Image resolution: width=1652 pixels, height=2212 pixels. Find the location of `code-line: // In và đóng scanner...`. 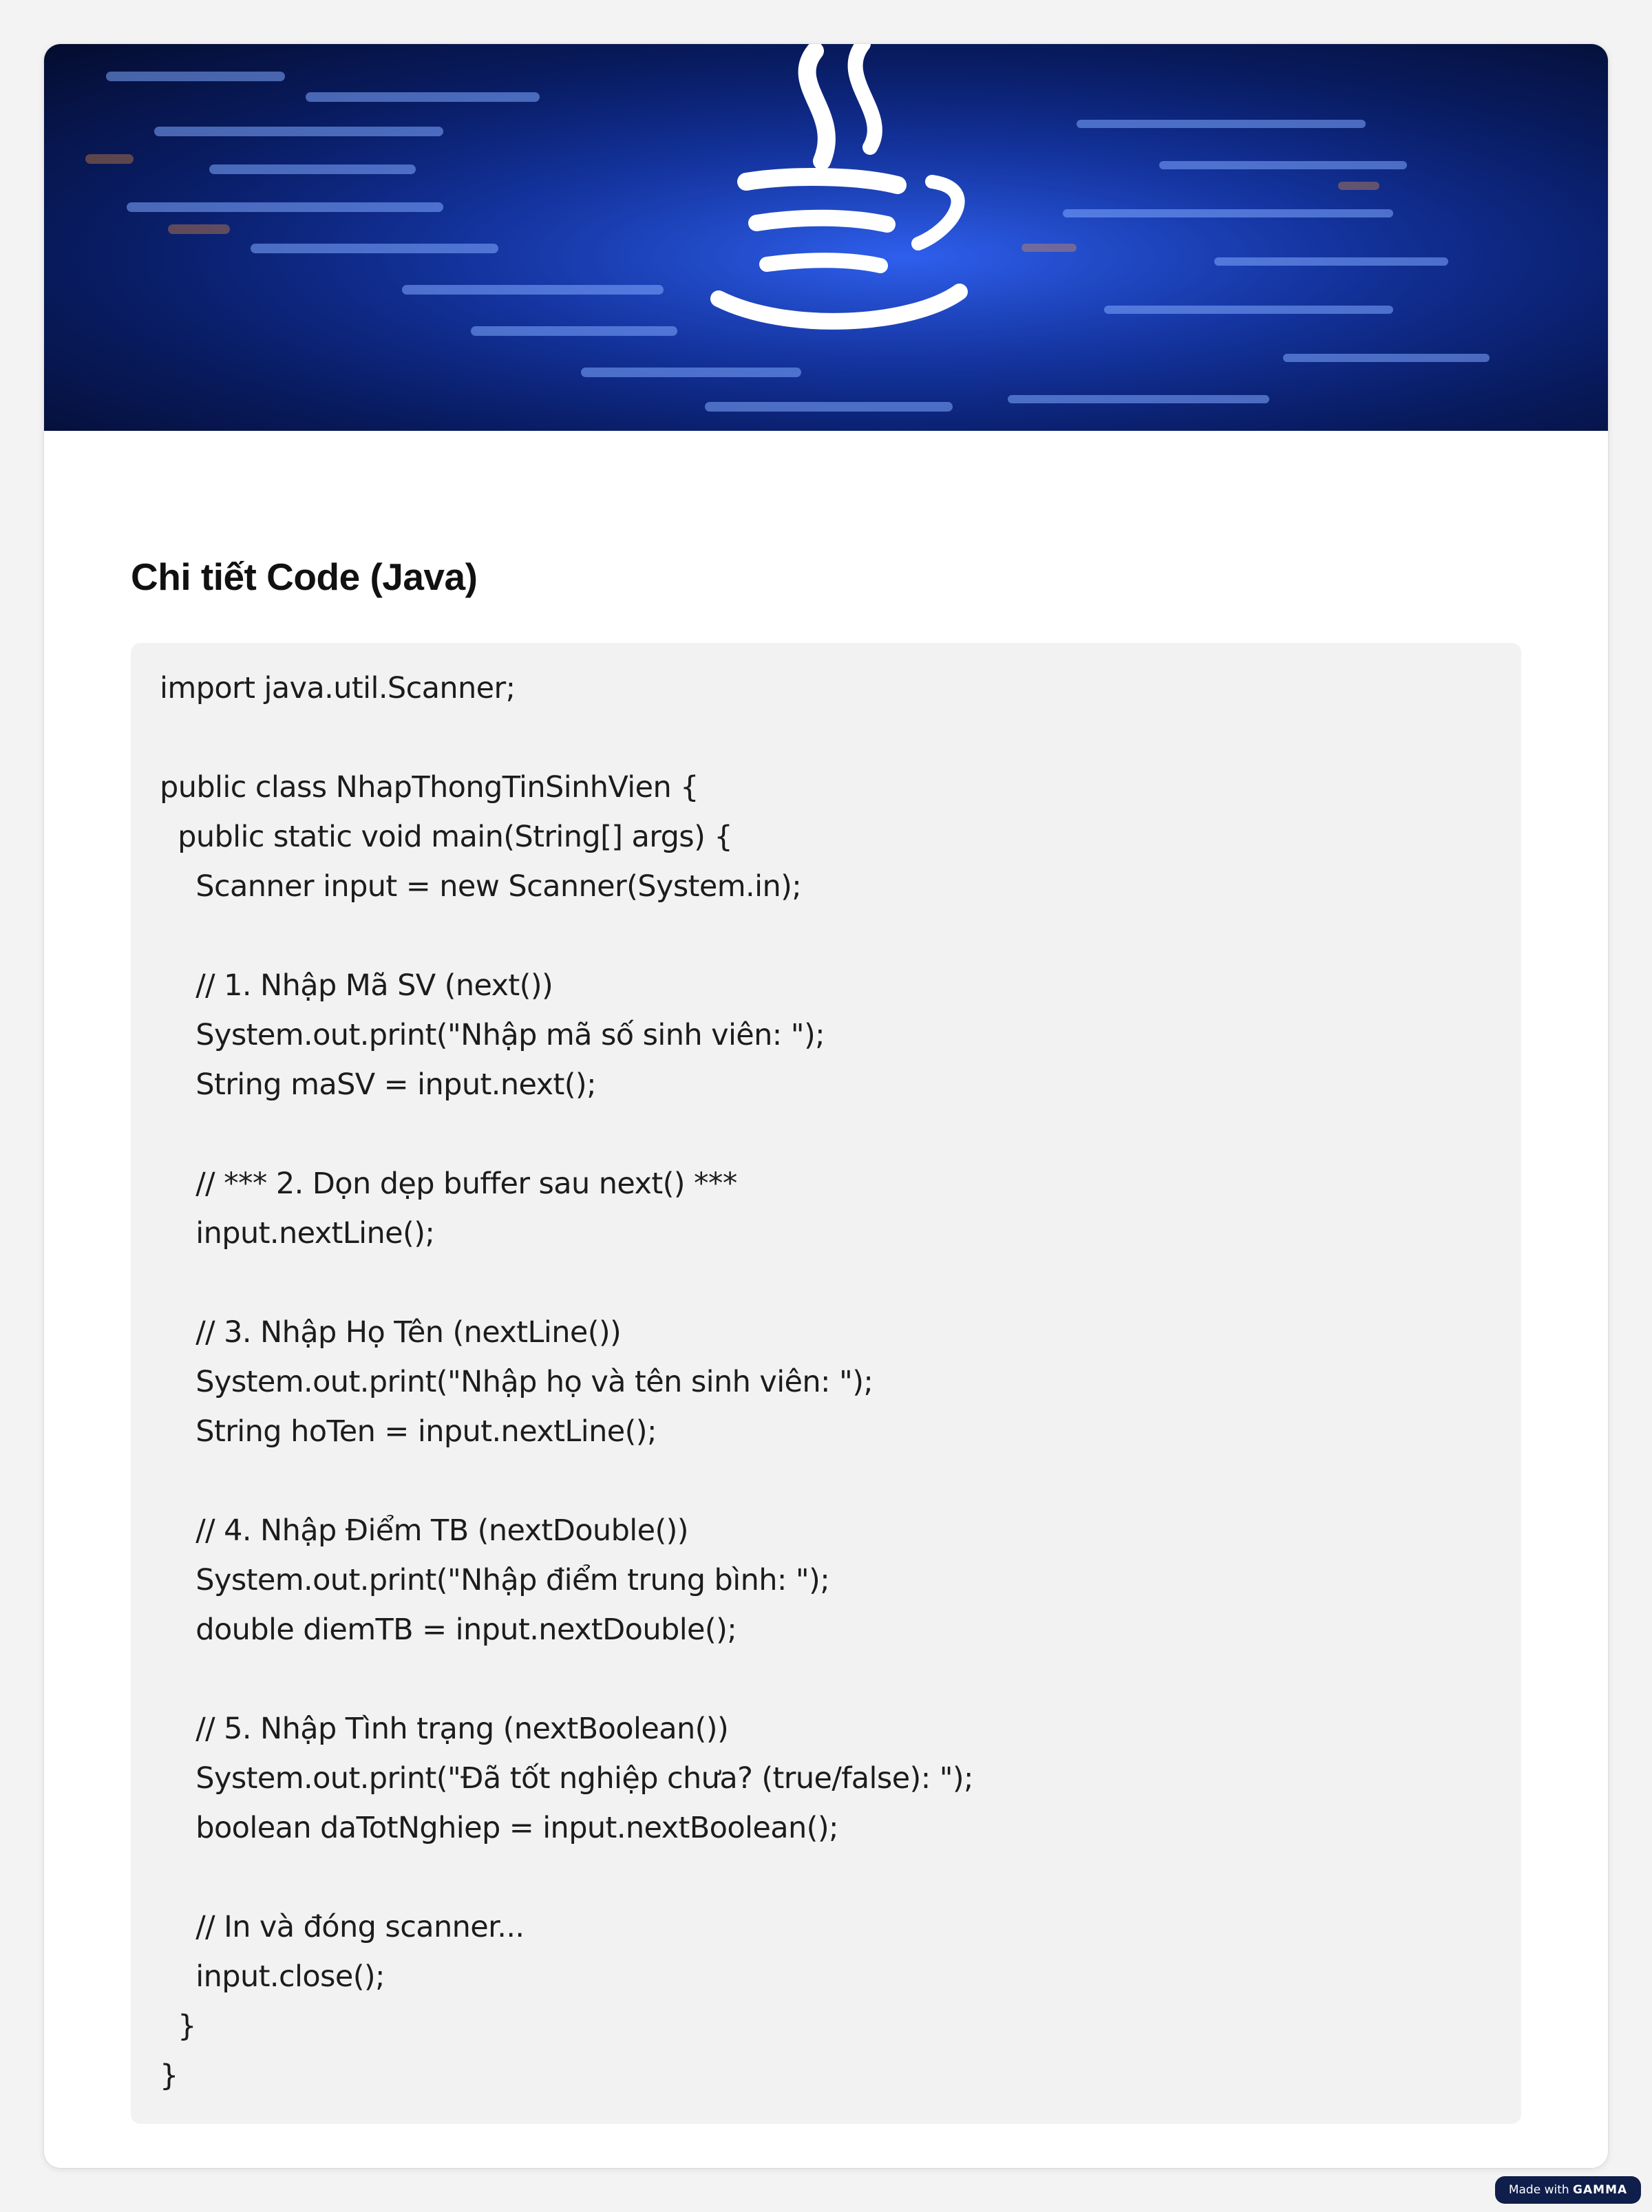

code-line: // In và đóng scanner... is located at coordinates (342, 1927).